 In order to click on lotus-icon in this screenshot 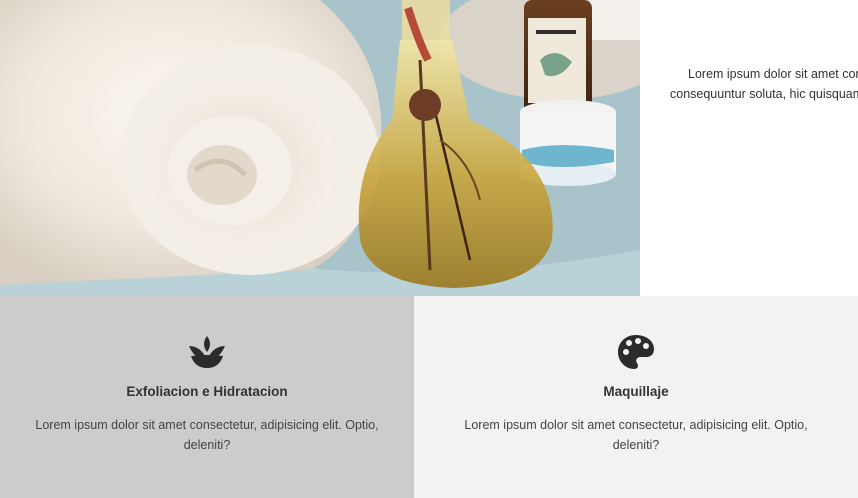, I will do `click(207, 352)`.